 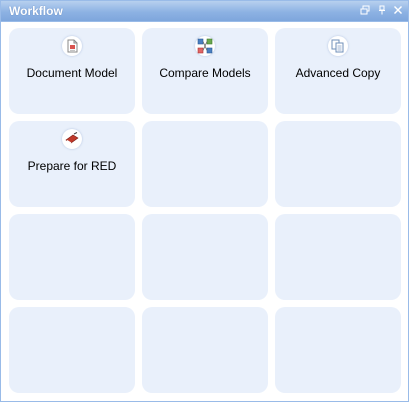 I want to click on prepare-red-icon, so click(x=72, y=139).